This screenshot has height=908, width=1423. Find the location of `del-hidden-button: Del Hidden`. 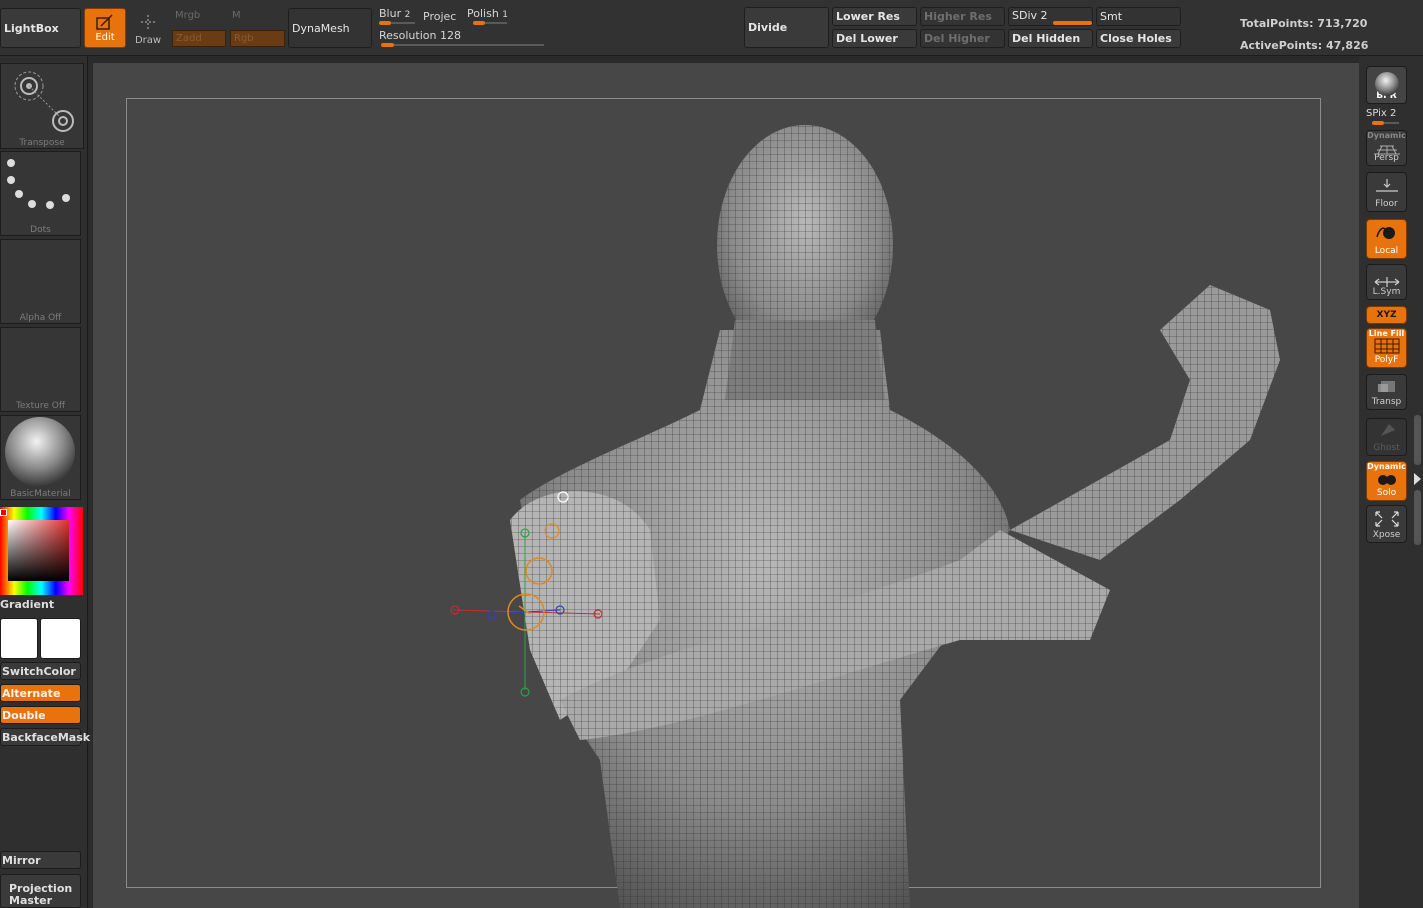

del-hidden-button: Del Hidden is located at coordinates (1050, 38).